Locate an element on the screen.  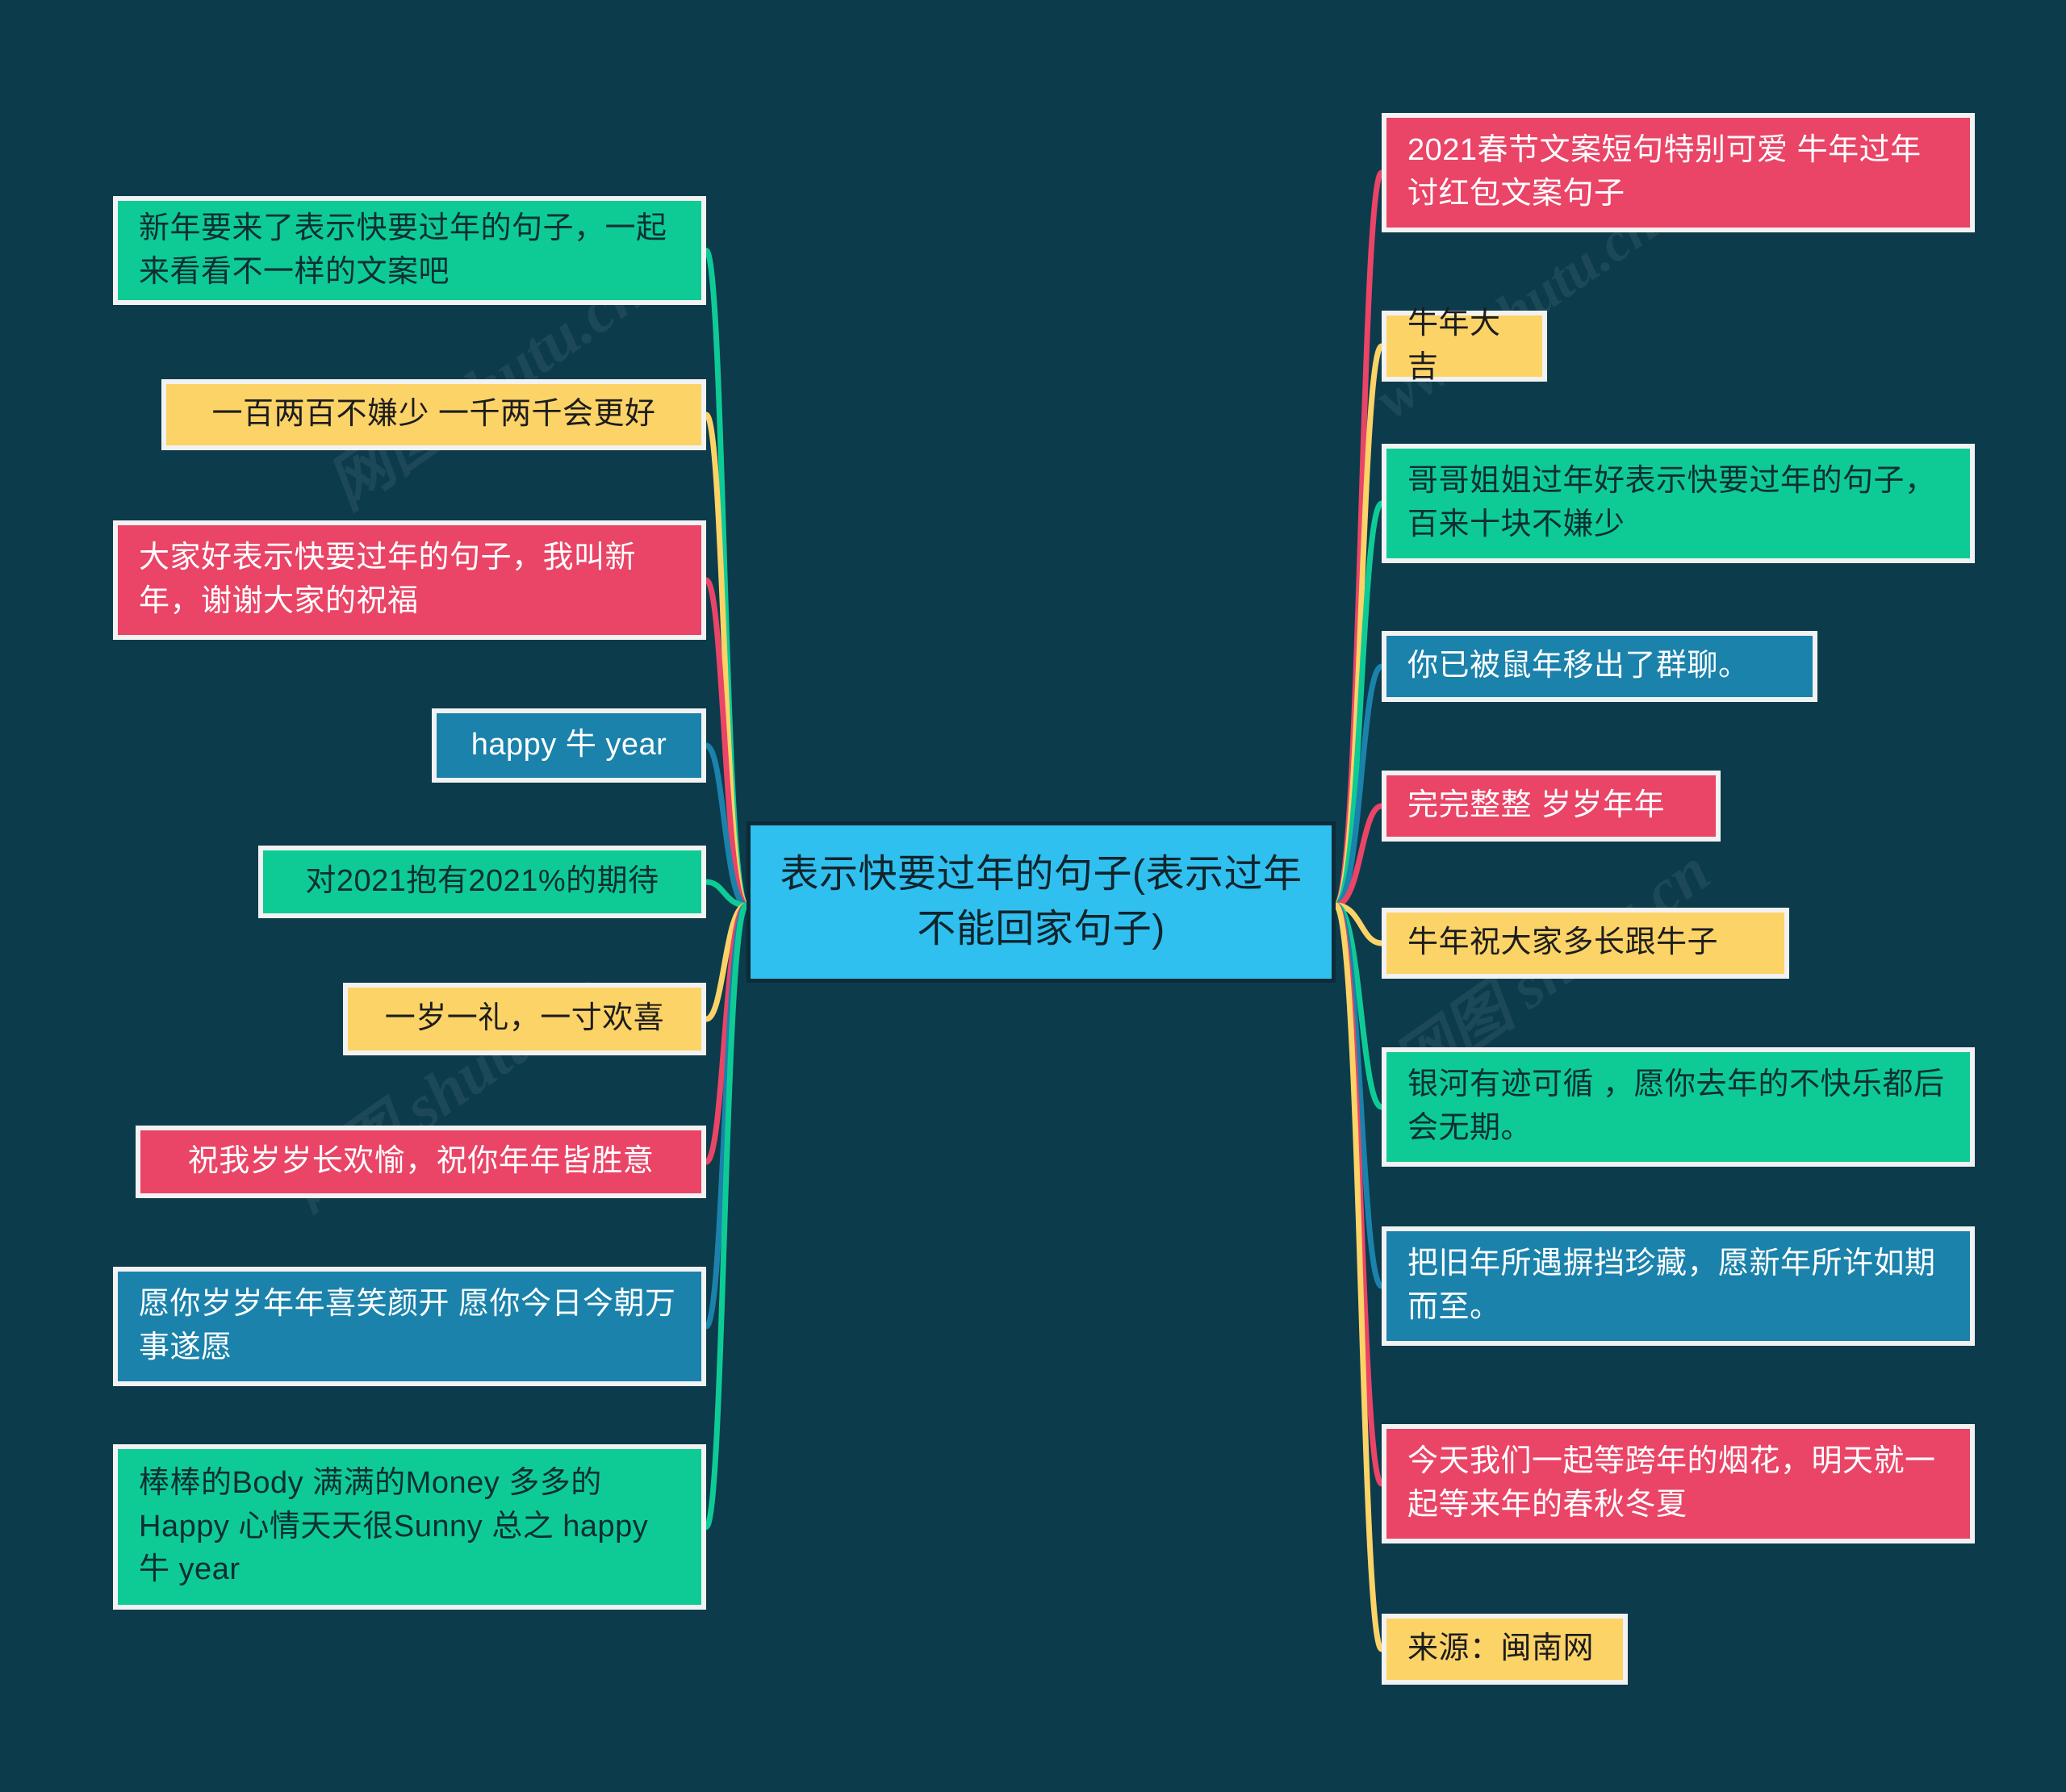
right-topic-node-9: 今天我们一起等跨年的烟花，明天就一起等来年的春秋冬夏 is located at coordinates (1678, 1483).